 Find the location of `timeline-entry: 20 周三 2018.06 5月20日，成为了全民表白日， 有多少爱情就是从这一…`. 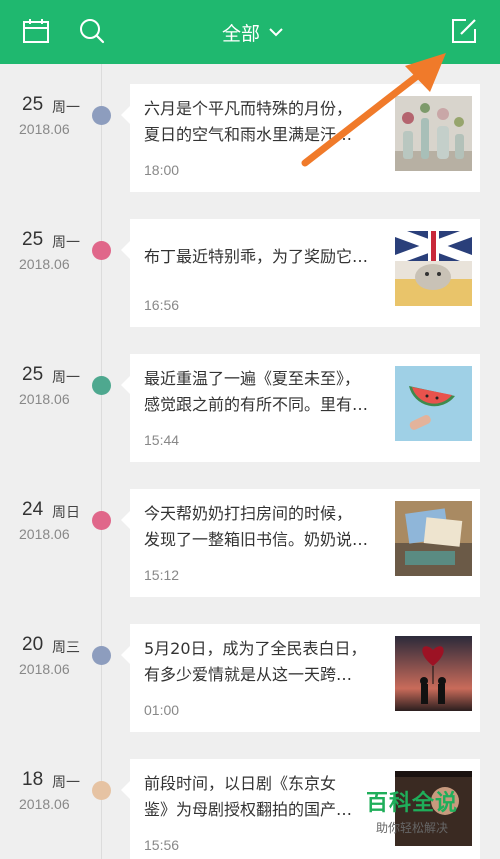

timeline-entry: 20 周三 2018.06 5月20日，成为了全民表白日， 有多少爱情就是从这一… is located at coordinates (250, 678).